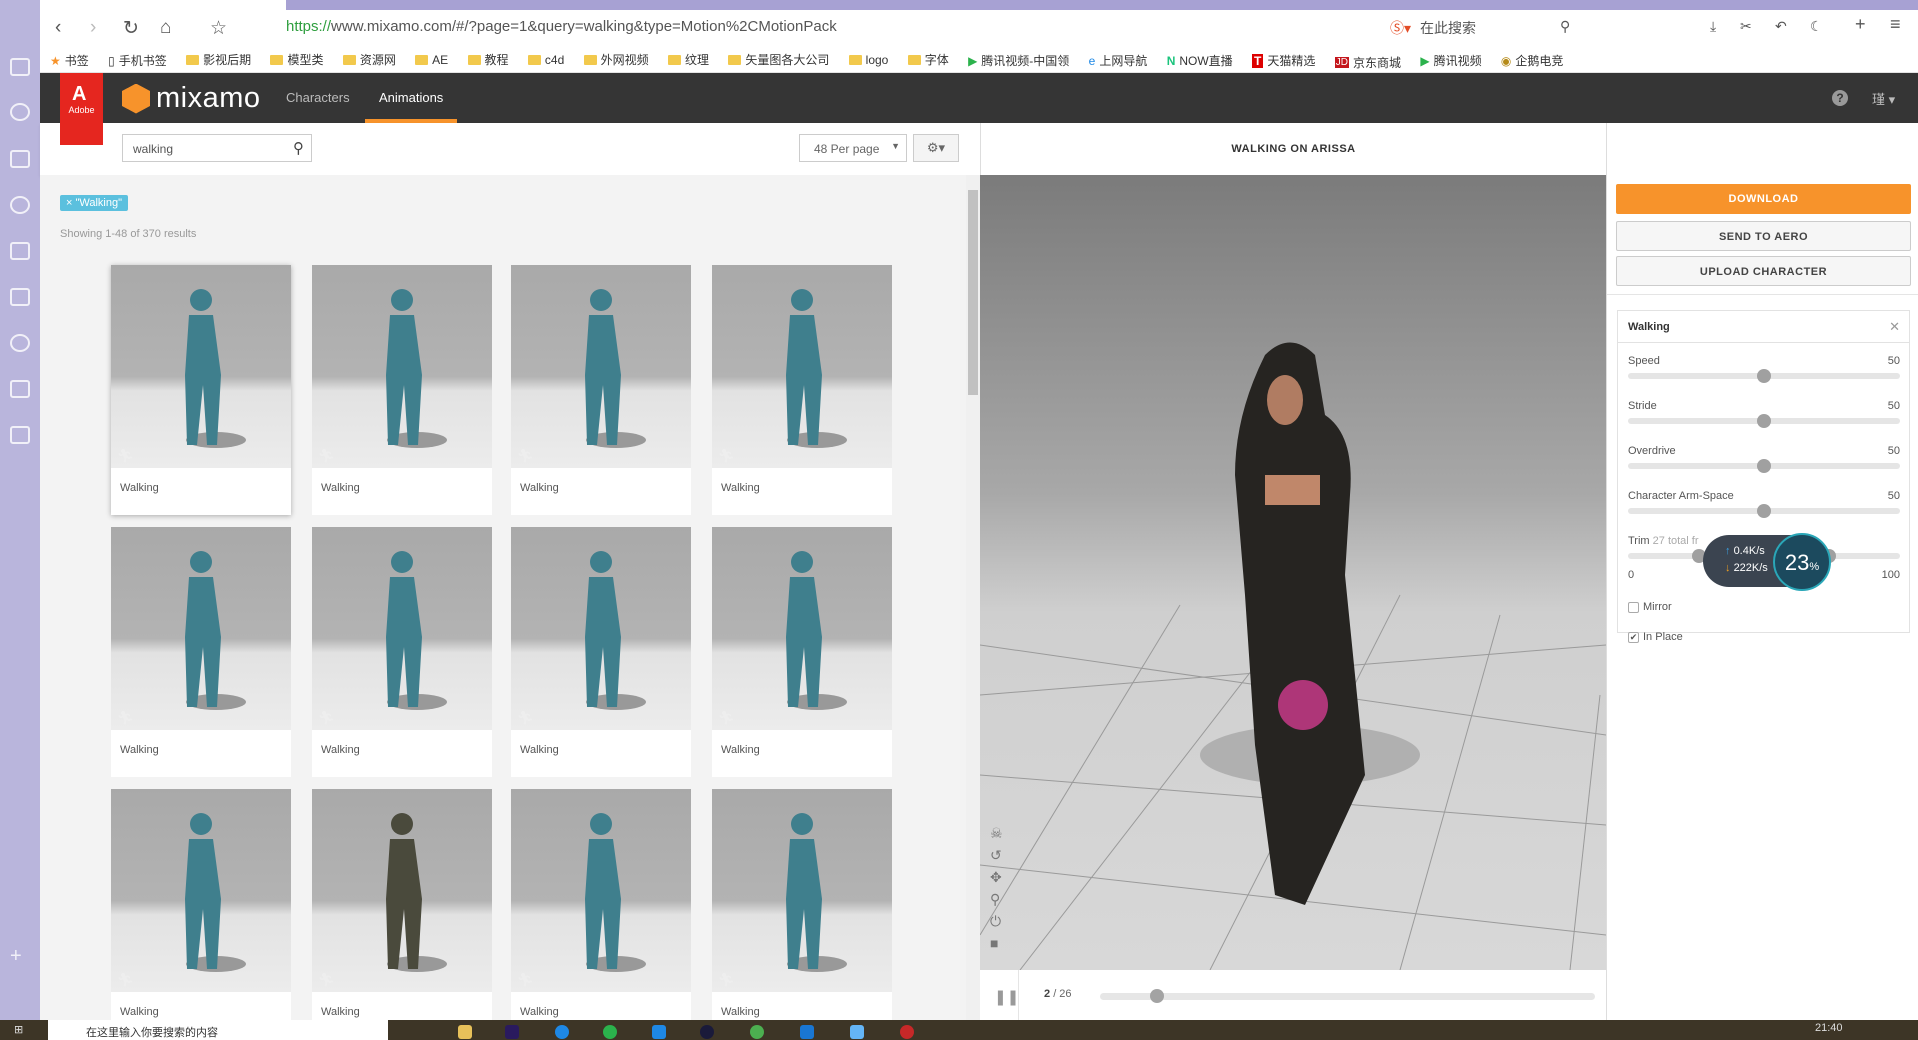 The width and height of the screenshot is (1918, 1040). Describe the element at coordinates (868, 60) in the screenshot. I see `bookmark-folder: logo` at that location.